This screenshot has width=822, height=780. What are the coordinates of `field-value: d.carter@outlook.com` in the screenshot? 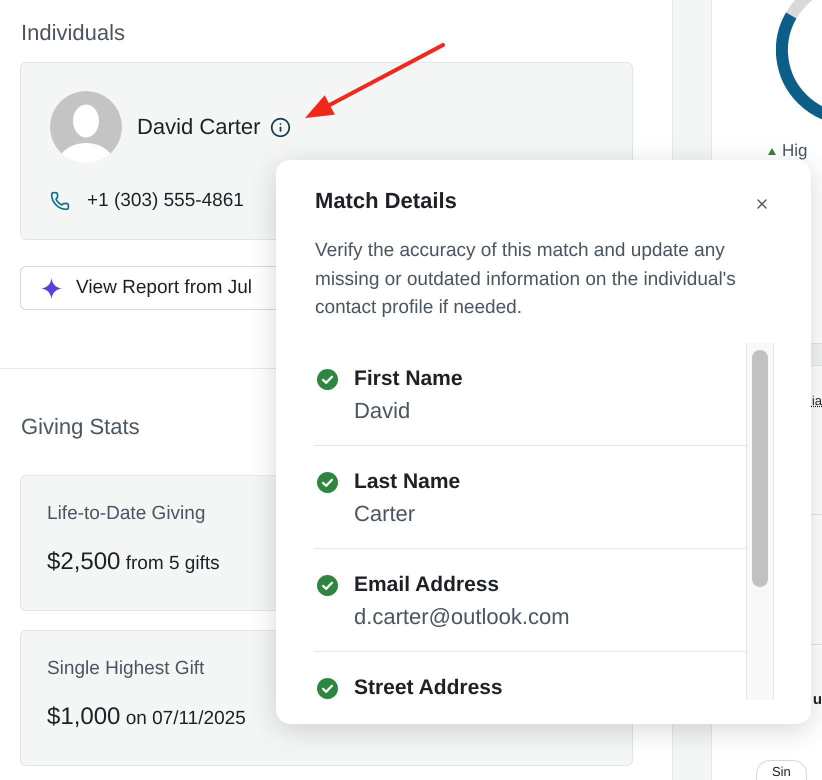 It's located at (462, 616).